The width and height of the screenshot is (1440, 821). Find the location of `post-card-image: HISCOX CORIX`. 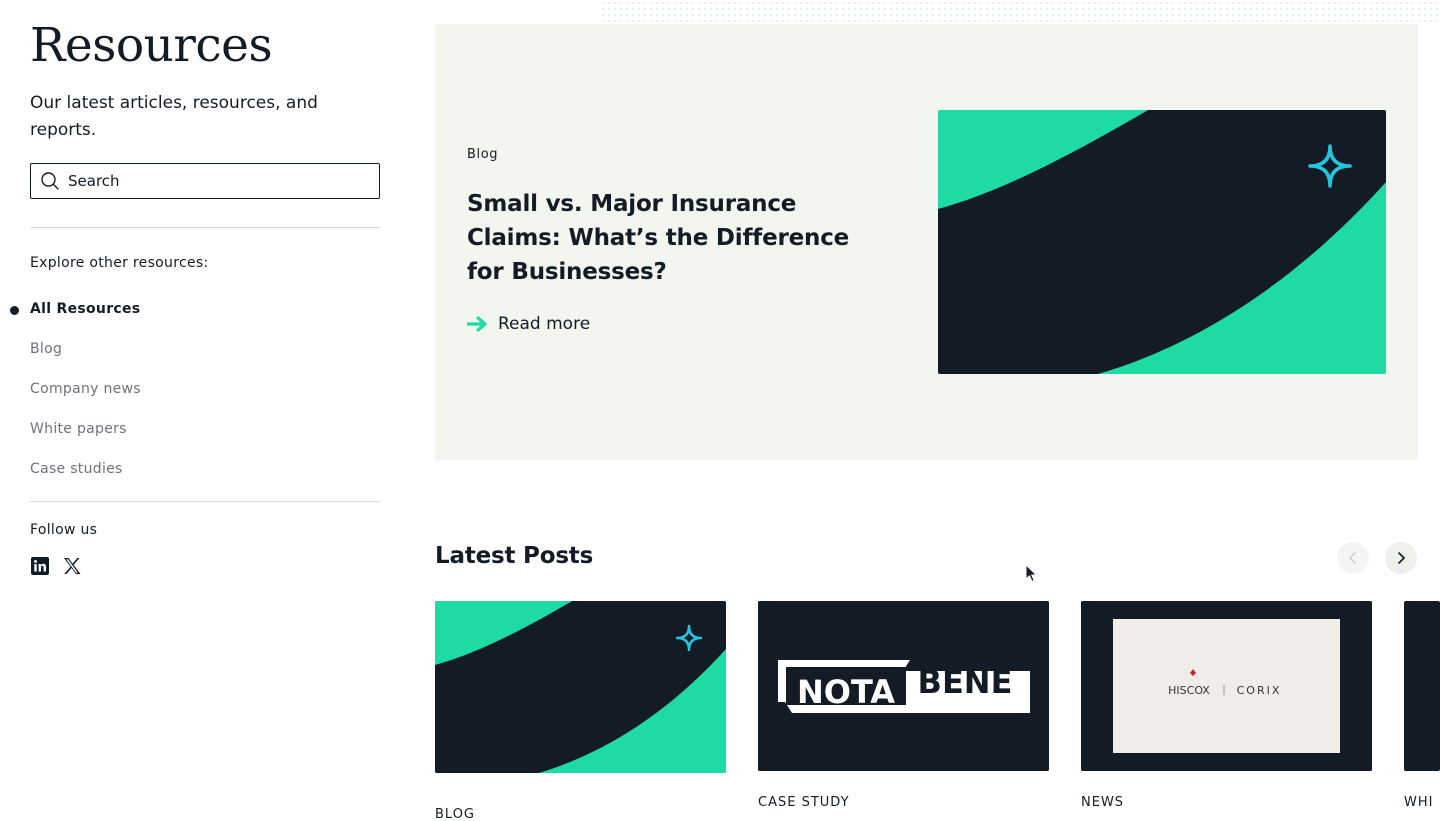

post-card-image: HISCOX CORIX is located at coordinates (1226, 686).